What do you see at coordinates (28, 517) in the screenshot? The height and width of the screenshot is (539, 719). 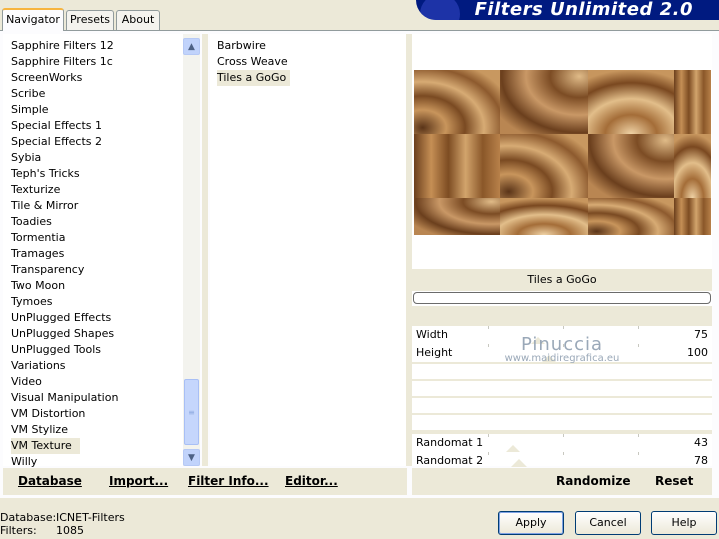 I see `database-label: Database:` at bounding box center [28, 517].